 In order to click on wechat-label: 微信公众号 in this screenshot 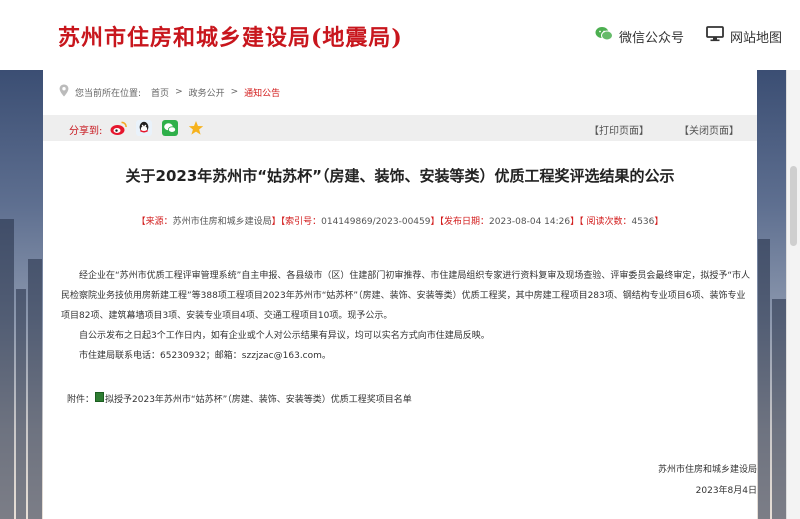, I will do `click(651, 38)`.